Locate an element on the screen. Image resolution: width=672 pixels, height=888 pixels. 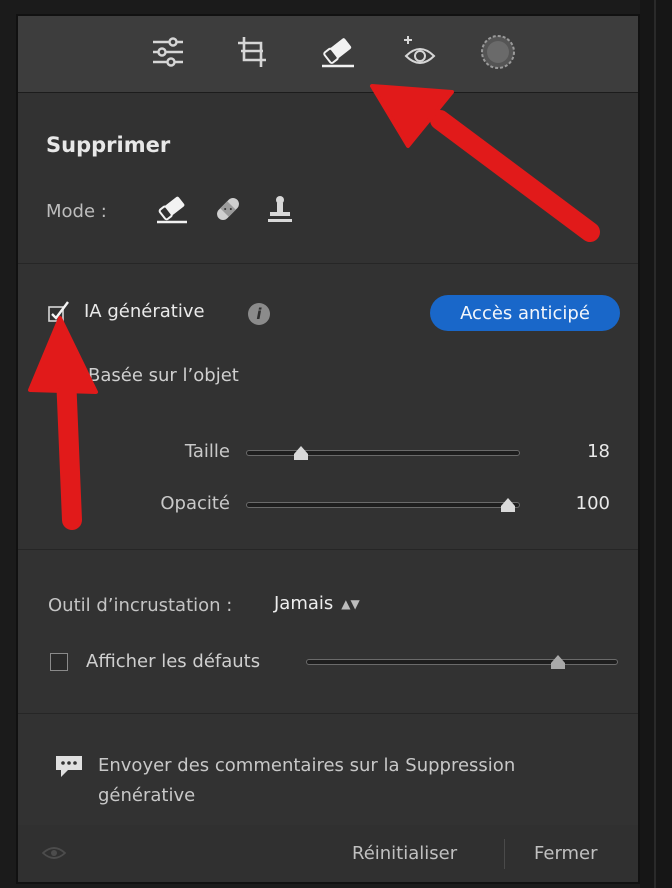
sliders-icon is located at coordinates (168, 52).